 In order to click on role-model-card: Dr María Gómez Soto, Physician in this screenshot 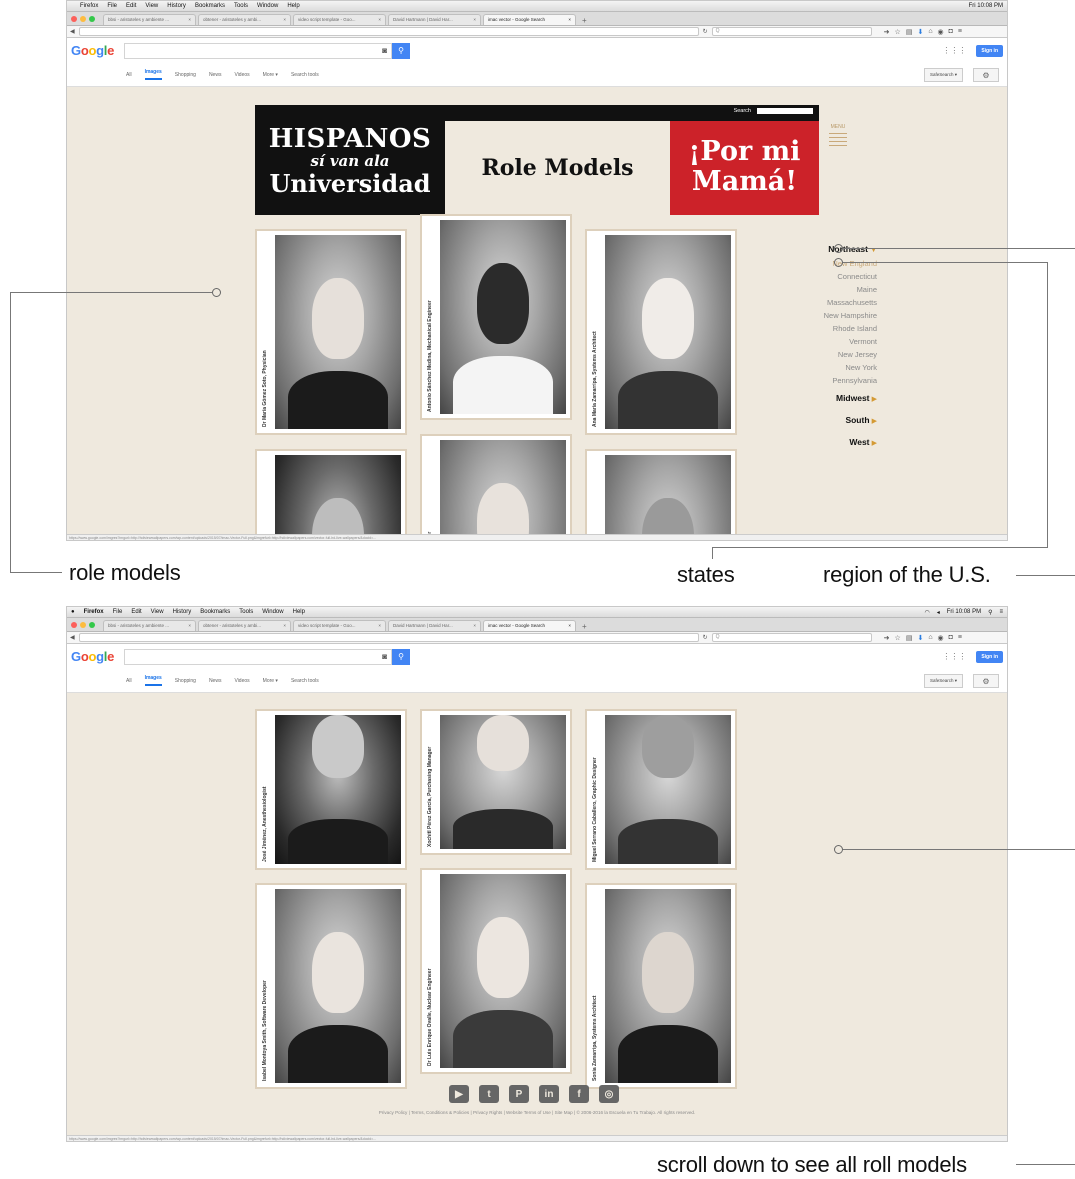, I will do `click(331, 332)`.